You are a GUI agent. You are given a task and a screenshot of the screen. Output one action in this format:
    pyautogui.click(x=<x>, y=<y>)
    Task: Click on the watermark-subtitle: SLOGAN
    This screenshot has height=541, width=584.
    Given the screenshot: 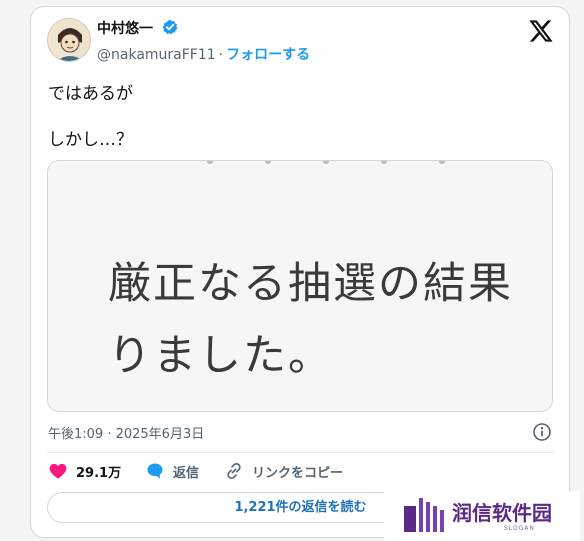 What is the action you would take?
    pyautogui.click(x=519, y=528)
    